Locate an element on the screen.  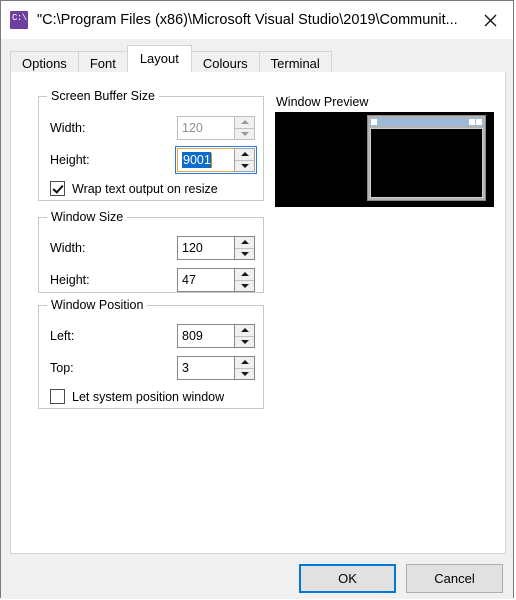
text-caret is located at coordinates (211, 160).